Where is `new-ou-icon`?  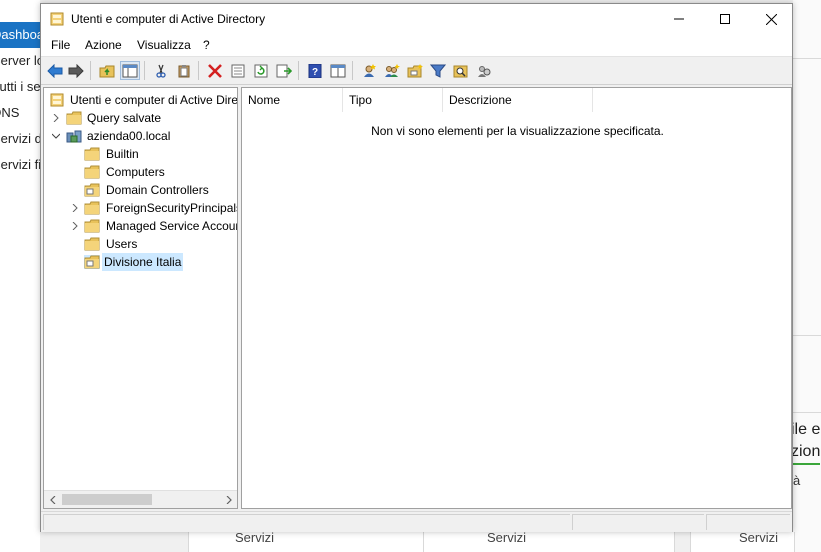
new-ou-icon is located at coordinates (415, 70).